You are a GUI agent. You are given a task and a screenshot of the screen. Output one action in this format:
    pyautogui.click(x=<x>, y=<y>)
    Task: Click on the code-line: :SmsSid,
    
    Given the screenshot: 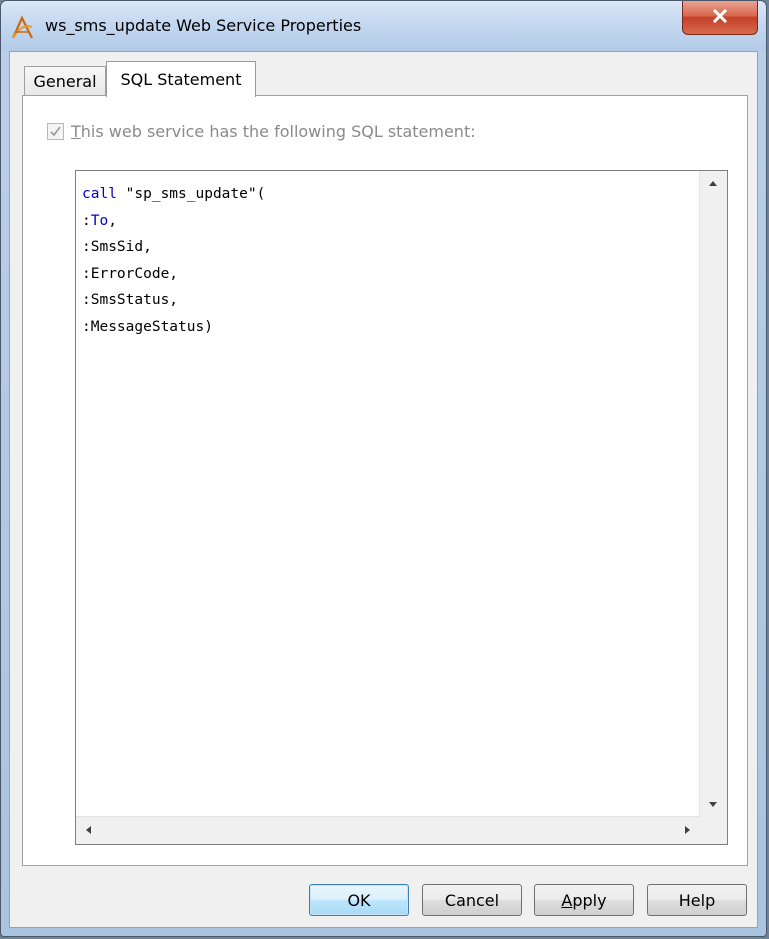 What is the action you would take?
    pyautogui.click(x=117, y=247)
    